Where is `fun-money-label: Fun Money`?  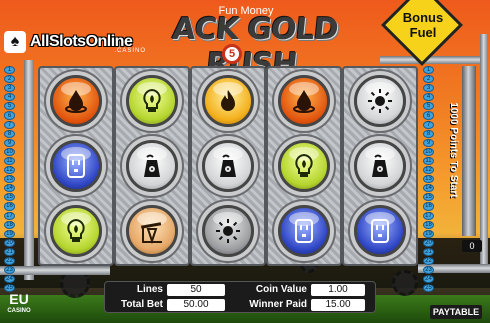
fun-money-label: Fun Money is located at coordinates (246, 11).